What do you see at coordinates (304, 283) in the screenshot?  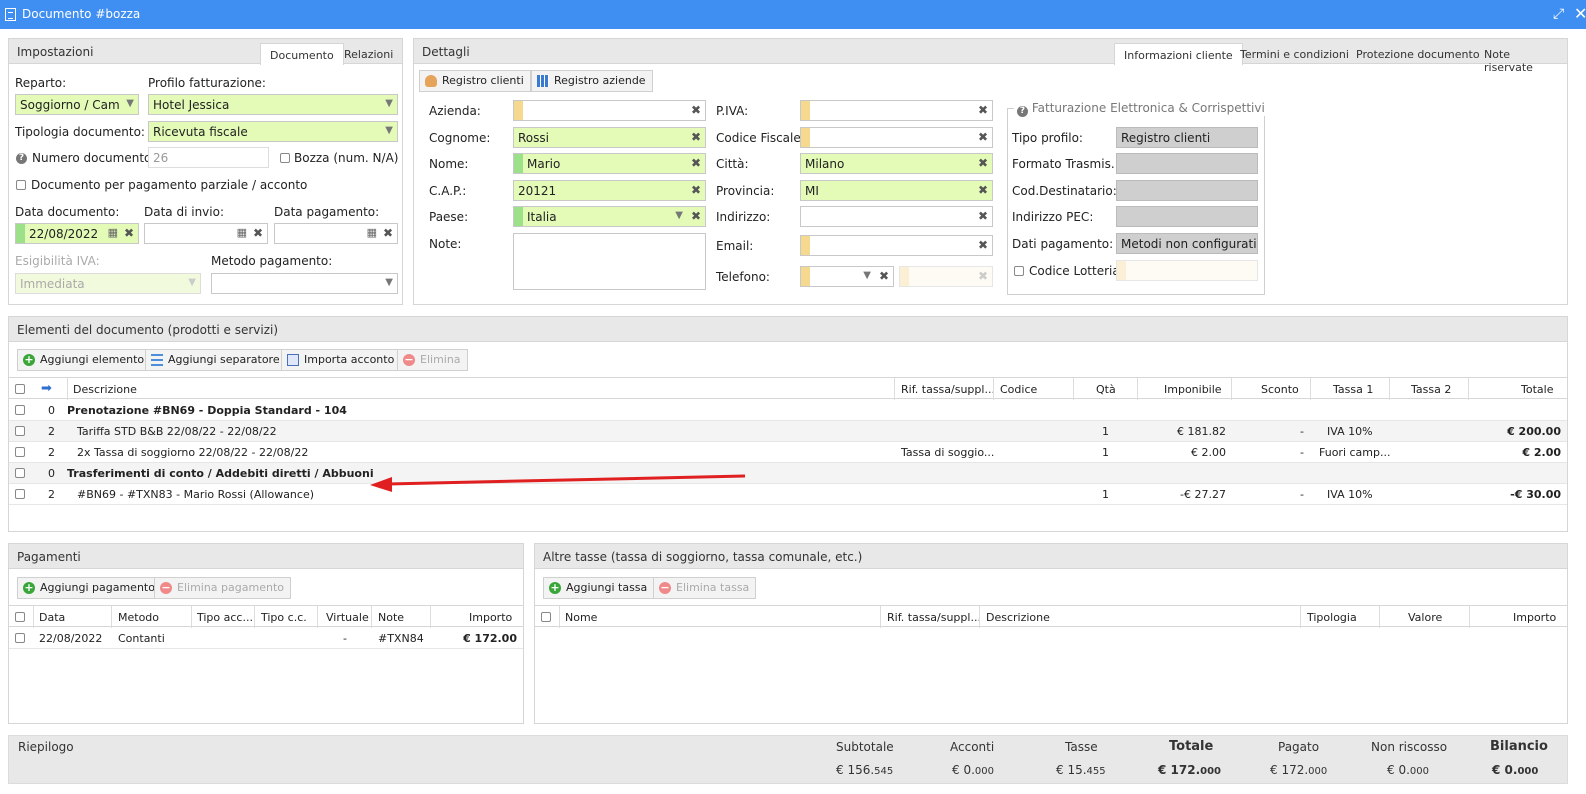 I see `metodo-select: ▼` at bounding box center [304, 283].